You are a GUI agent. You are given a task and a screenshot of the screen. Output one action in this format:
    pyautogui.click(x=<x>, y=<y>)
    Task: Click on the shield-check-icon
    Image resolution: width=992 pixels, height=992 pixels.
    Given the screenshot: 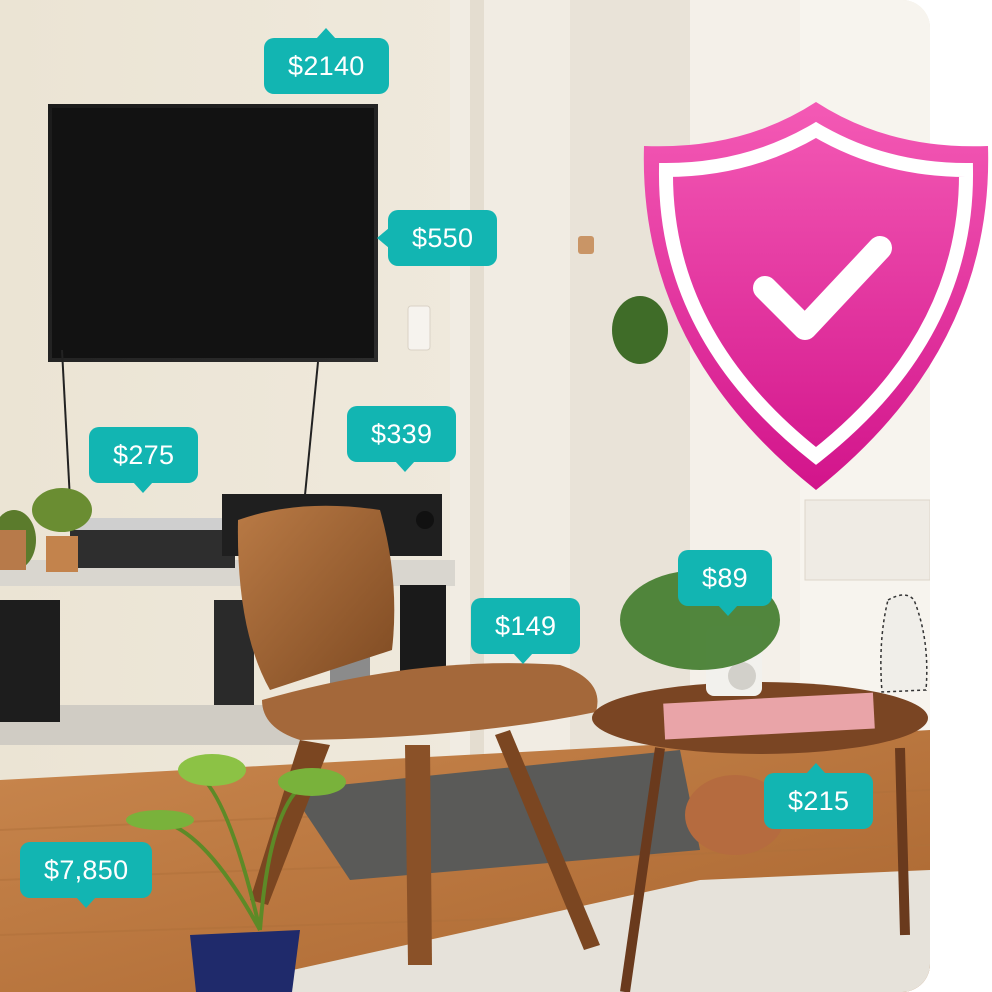 What is the action you would take?
    pyautogui.click(x=816, y=296)
    